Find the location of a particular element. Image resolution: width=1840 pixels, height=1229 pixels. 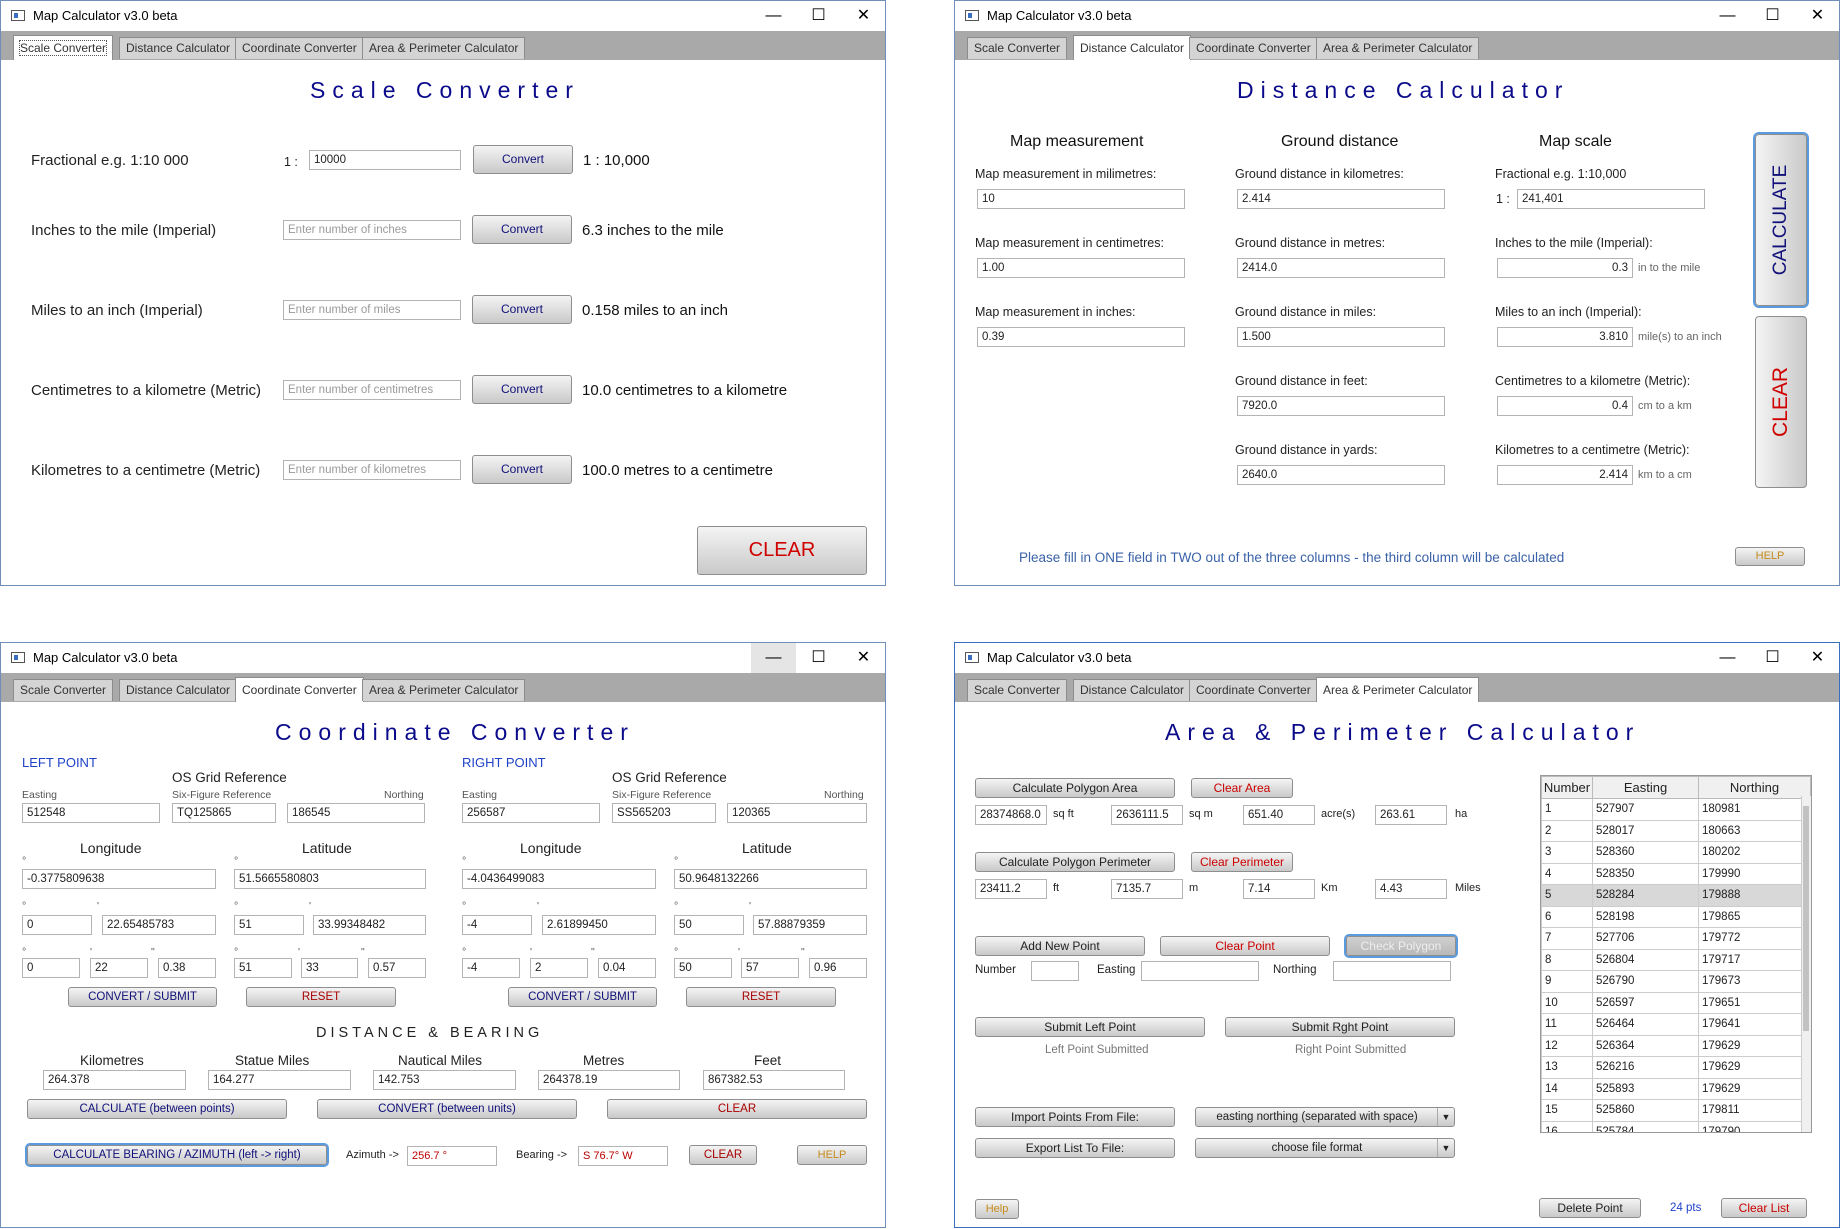

right-lon-d-input is located at coordinates (491, 968).